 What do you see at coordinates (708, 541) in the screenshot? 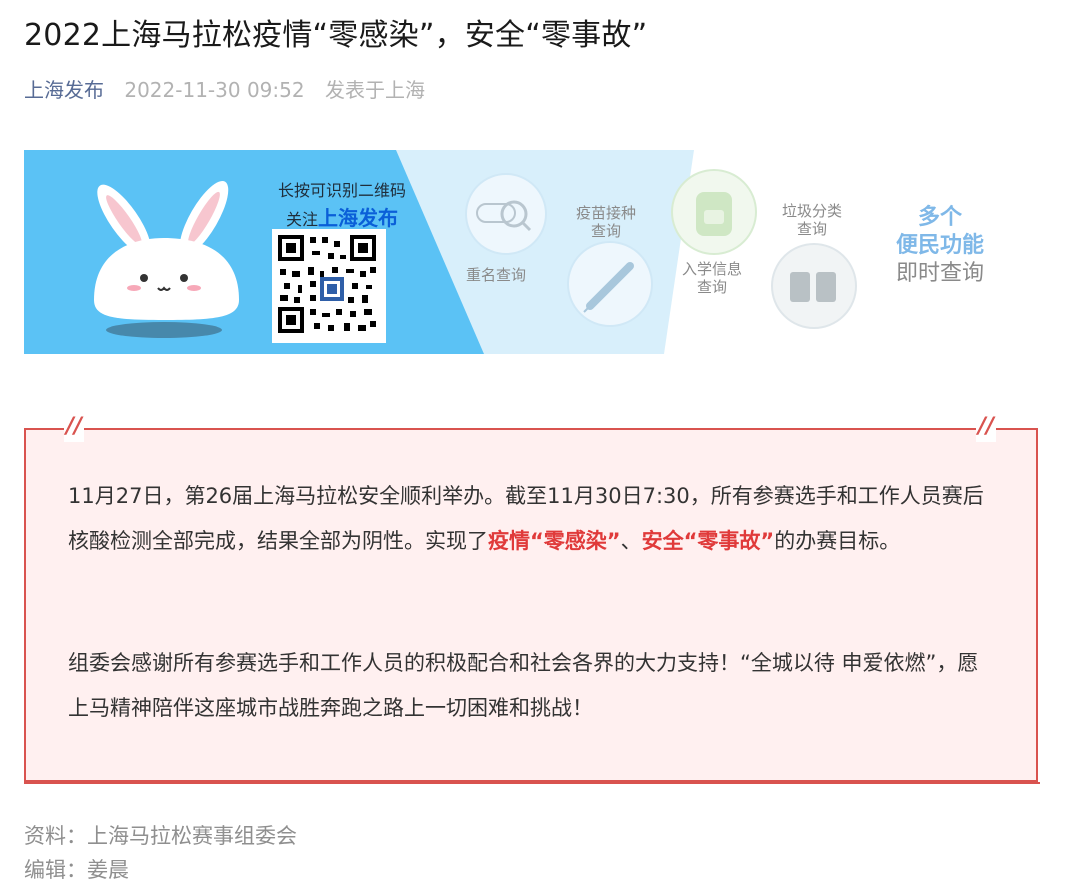
I see `highlight-zero-accident: 安全“零事故”` at bounding box center [708, 541].